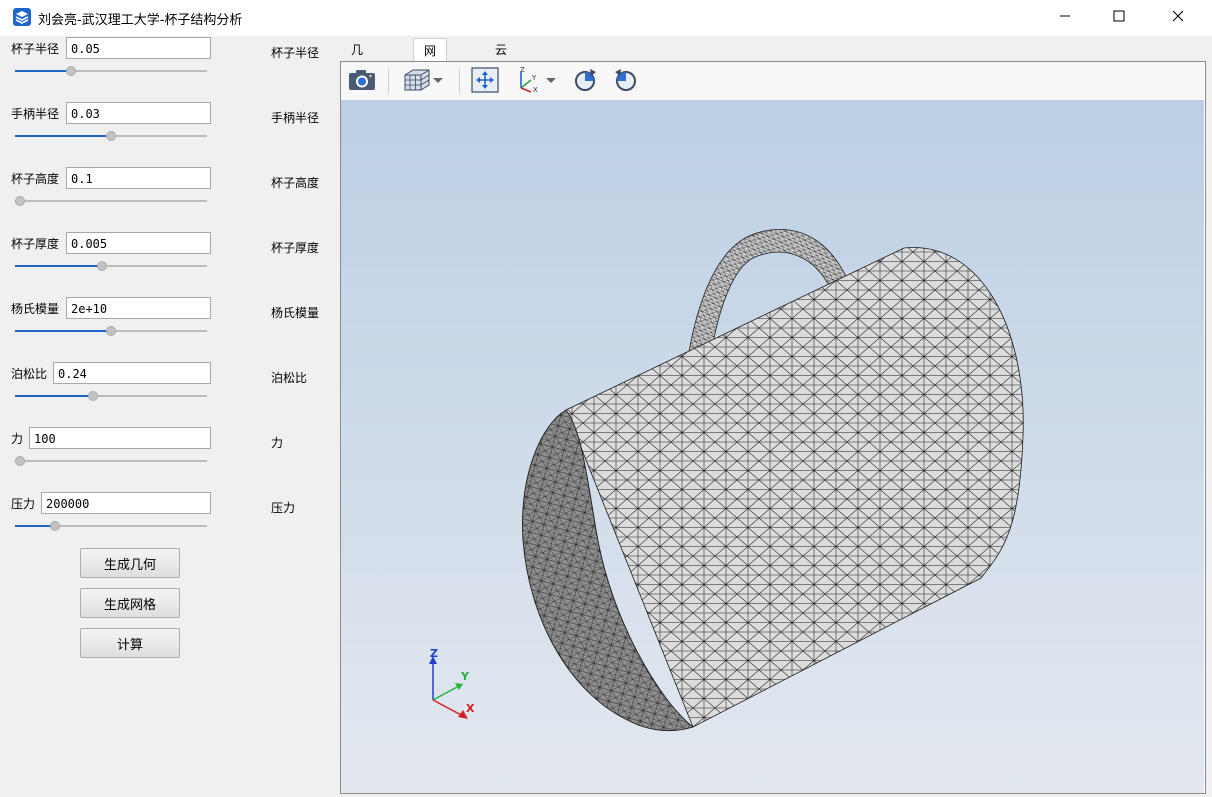  What do you see at coordinates (35, 244) in the screenshot?
I see `param-label: 杯子厚度` at bounding box center [35, 244].